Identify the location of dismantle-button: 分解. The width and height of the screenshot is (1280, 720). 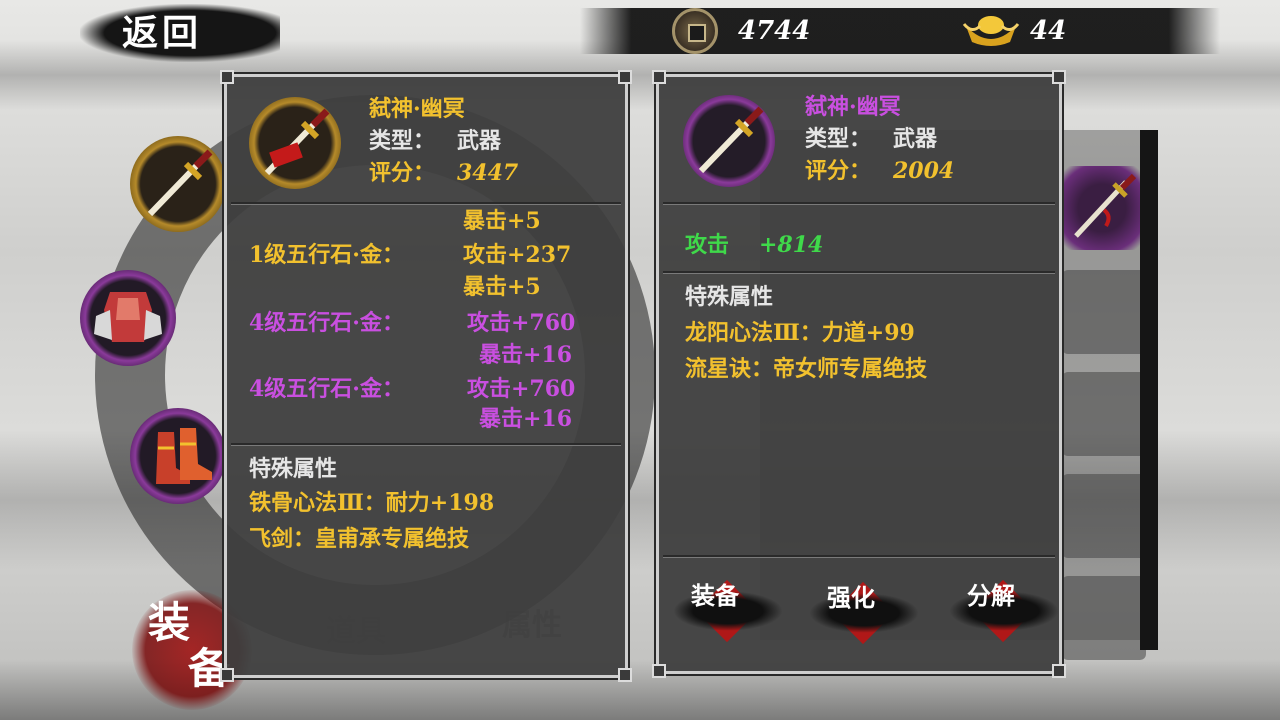
(1004, 612).